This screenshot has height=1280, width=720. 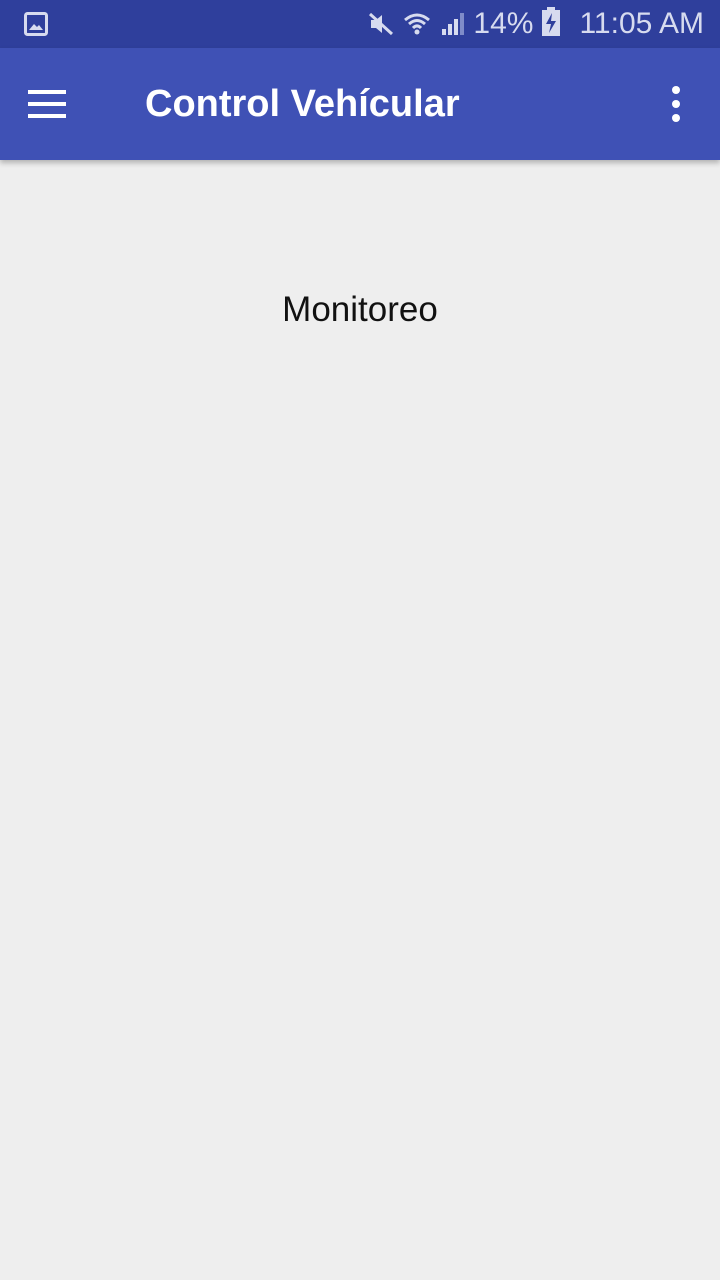 I want to click on monitoring-label: Monitoreo, so click(x=360, y=309).